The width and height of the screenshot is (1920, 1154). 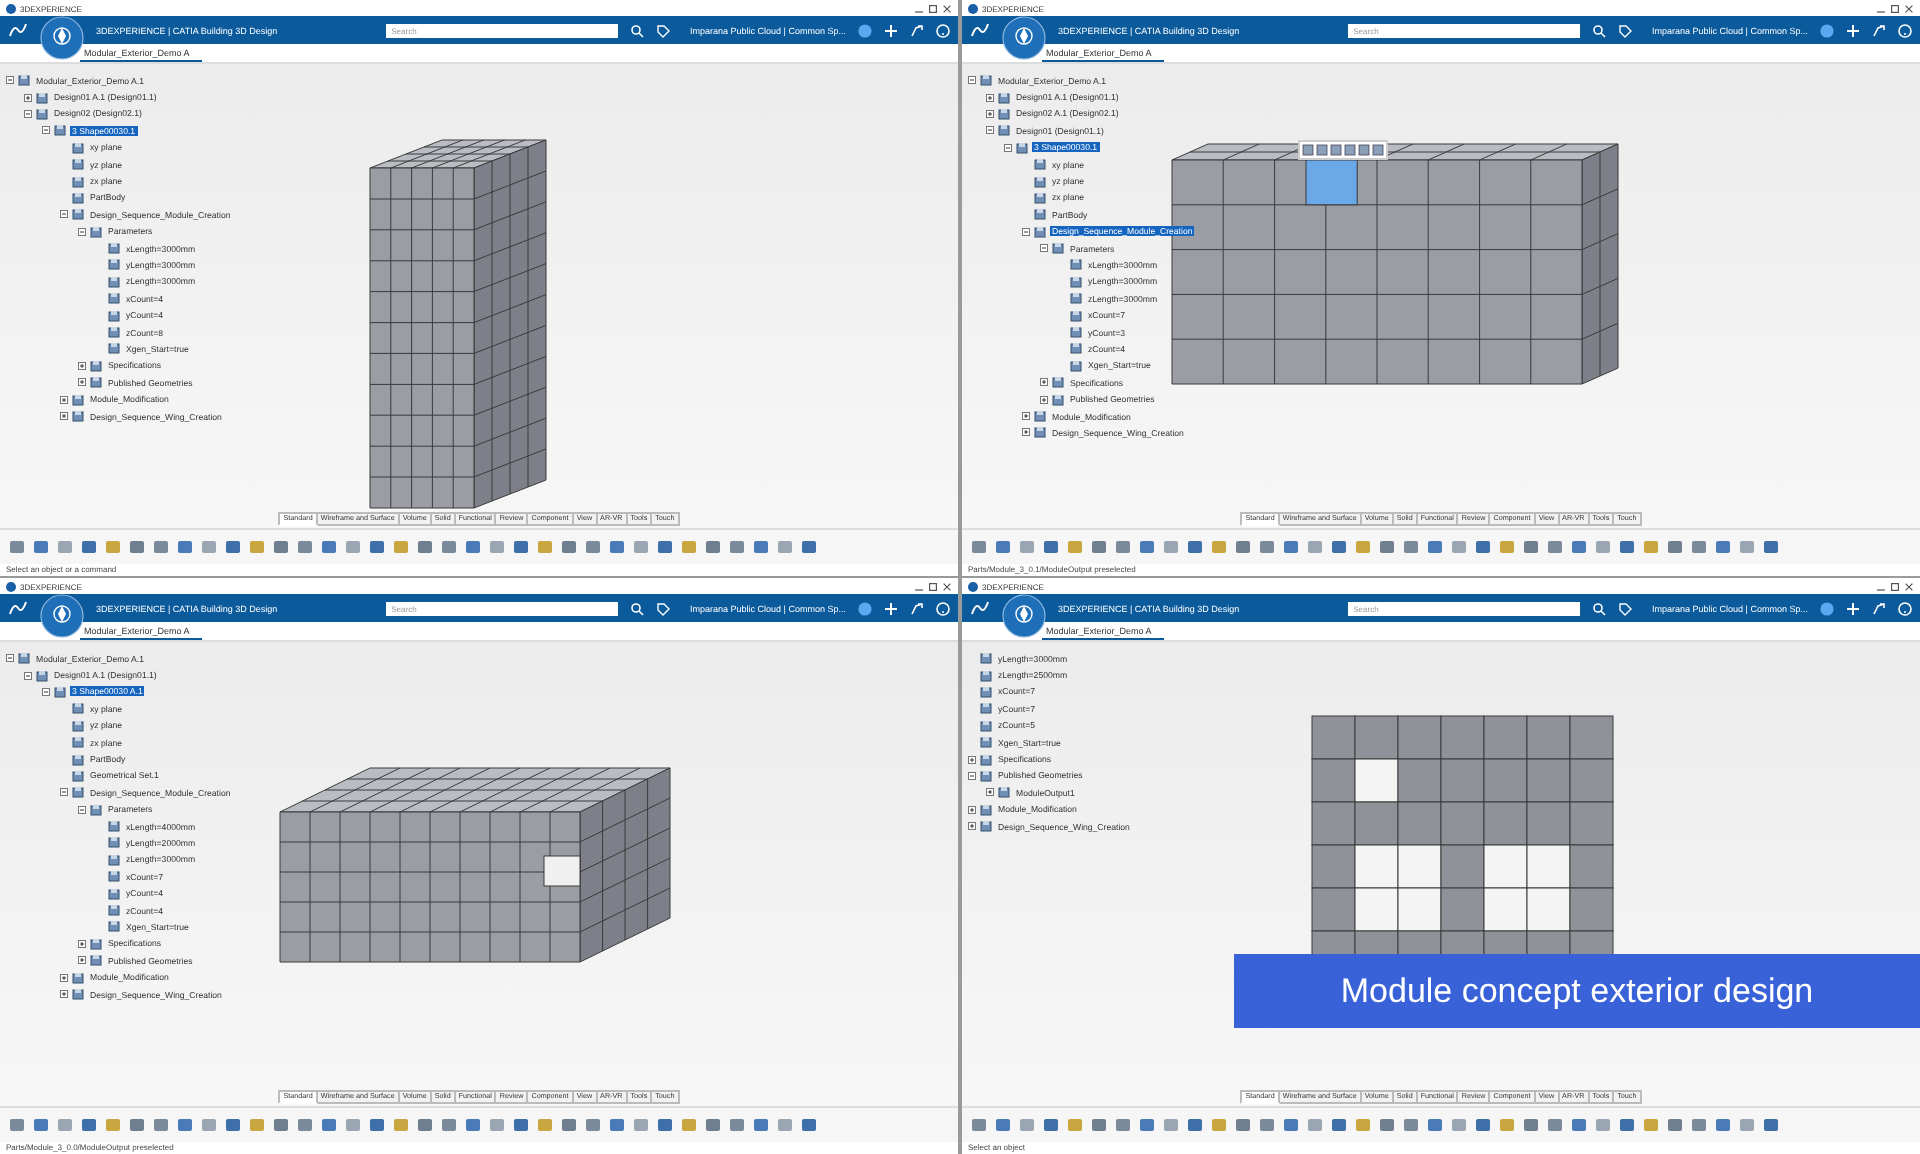 I want to click on brand-logo-icon, so click(x=18, y=608).